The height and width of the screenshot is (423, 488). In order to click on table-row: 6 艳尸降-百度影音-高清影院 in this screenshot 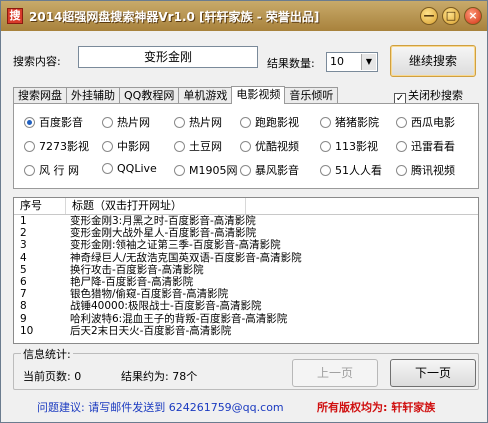, I will do `click(246, 282)`.